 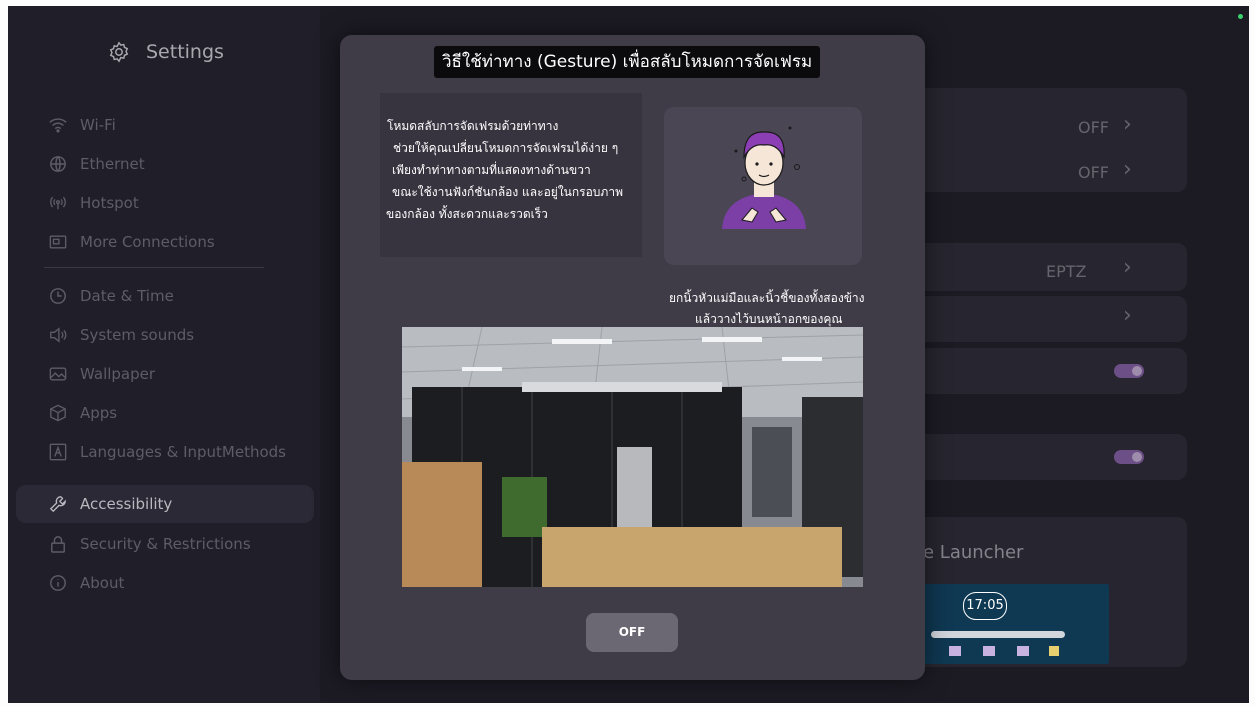 What do you see at coordinates (118, 374) in the screenshot?
I see `sidebar-item-label: Wallpaper` at bounding box center [118, 374].